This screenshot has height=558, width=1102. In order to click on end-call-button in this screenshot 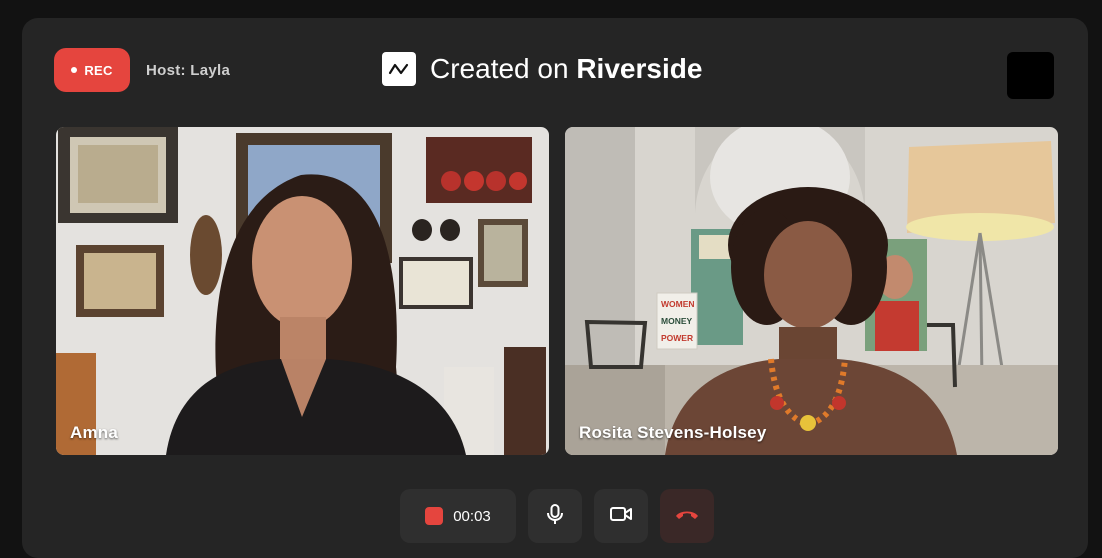, I will do `click(687, 516)`.